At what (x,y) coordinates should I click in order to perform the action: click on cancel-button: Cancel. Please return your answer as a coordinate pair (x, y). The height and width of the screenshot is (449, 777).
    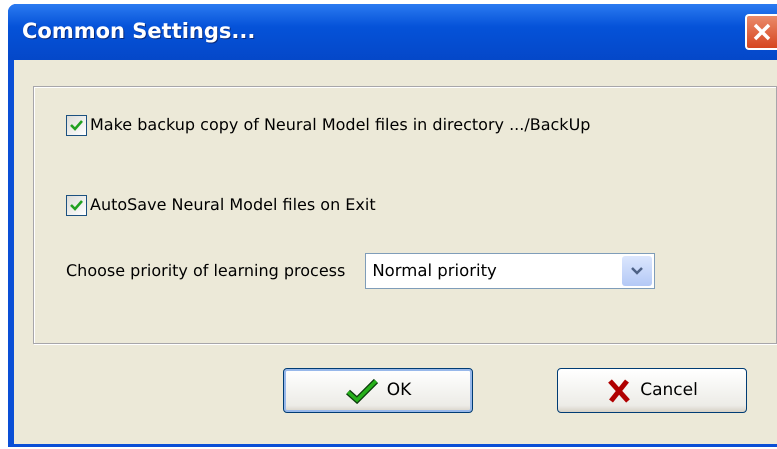
    Looking at the image, I should click on (652, 390).